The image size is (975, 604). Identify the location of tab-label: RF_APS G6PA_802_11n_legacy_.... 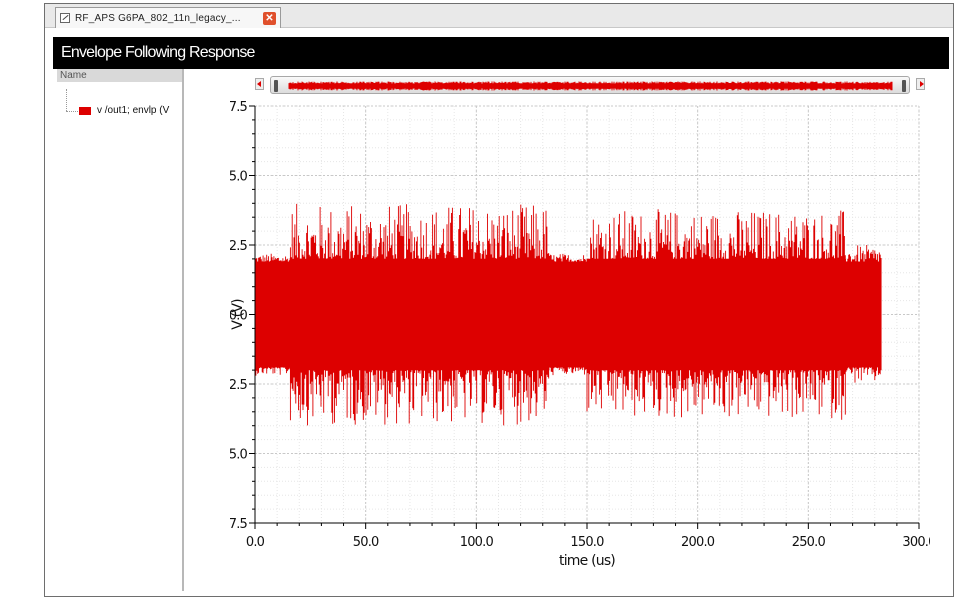
(158, 18).